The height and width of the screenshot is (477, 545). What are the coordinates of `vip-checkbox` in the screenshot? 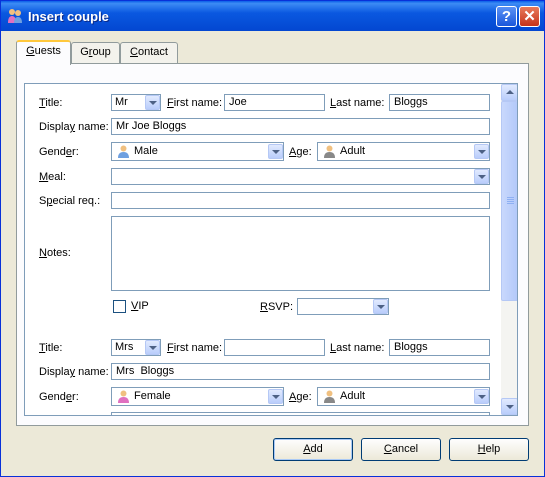 It's located at (119, 306).